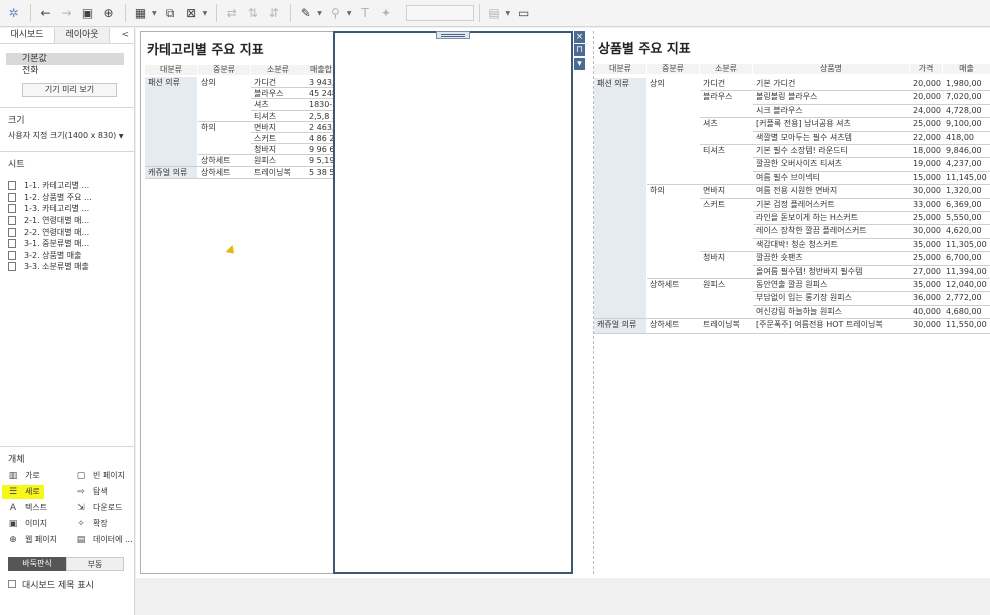  Describe the element at coordinates (42, 524) in the screenshot. I see `object-image: ▣ 이미지` at that location.